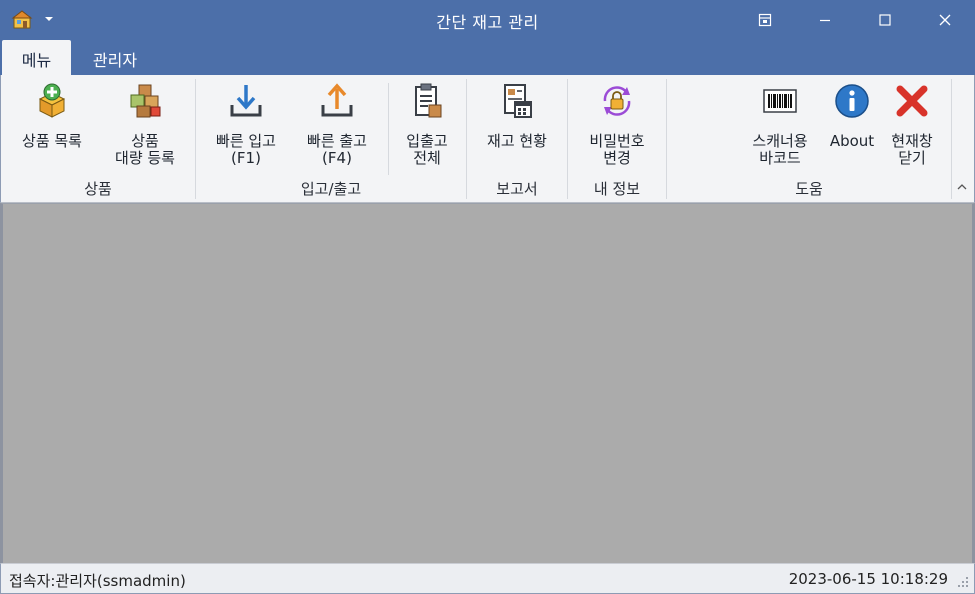 Image resolution: width=975 pixels, height=594 pixels. Describe the element at coordinates (951, 139) in the screenshot. I see `group-divider` at that location.